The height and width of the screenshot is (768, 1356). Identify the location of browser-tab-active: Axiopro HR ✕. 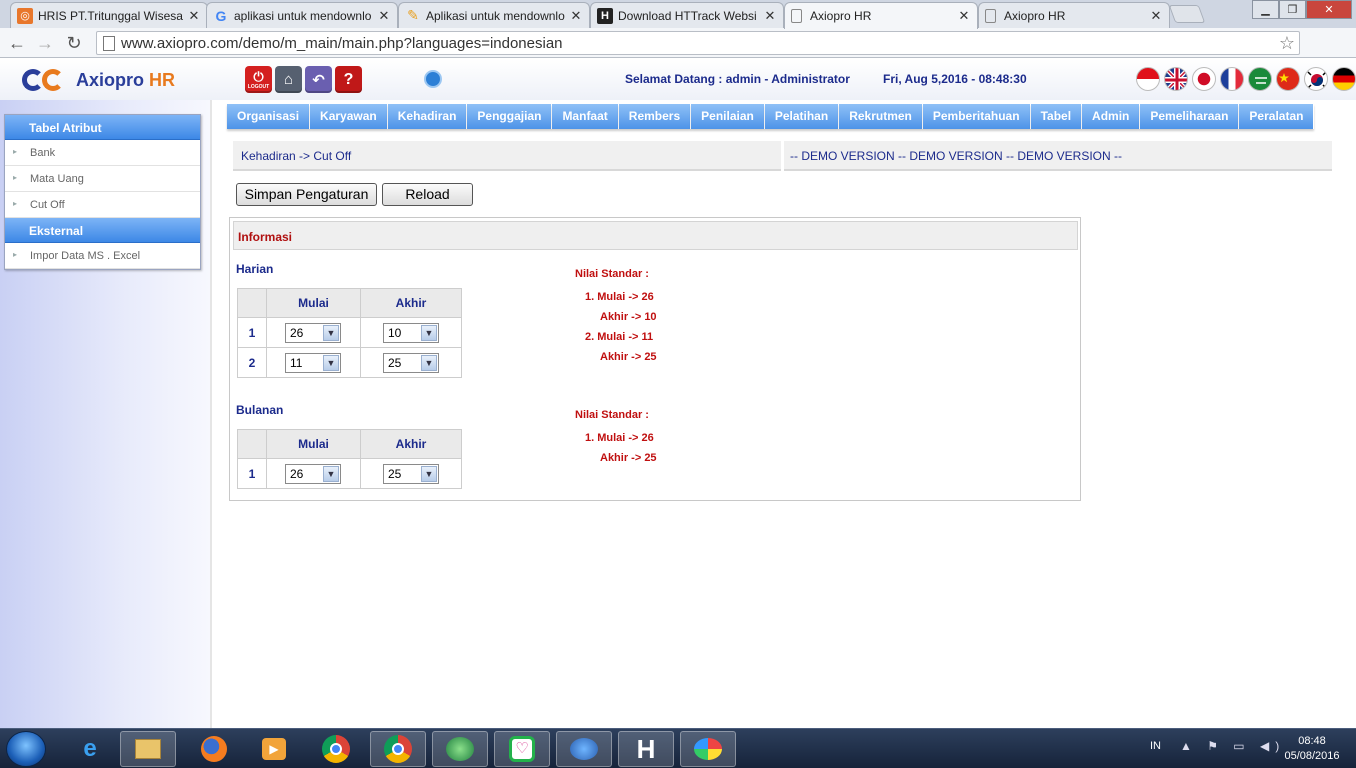
(881, 15).